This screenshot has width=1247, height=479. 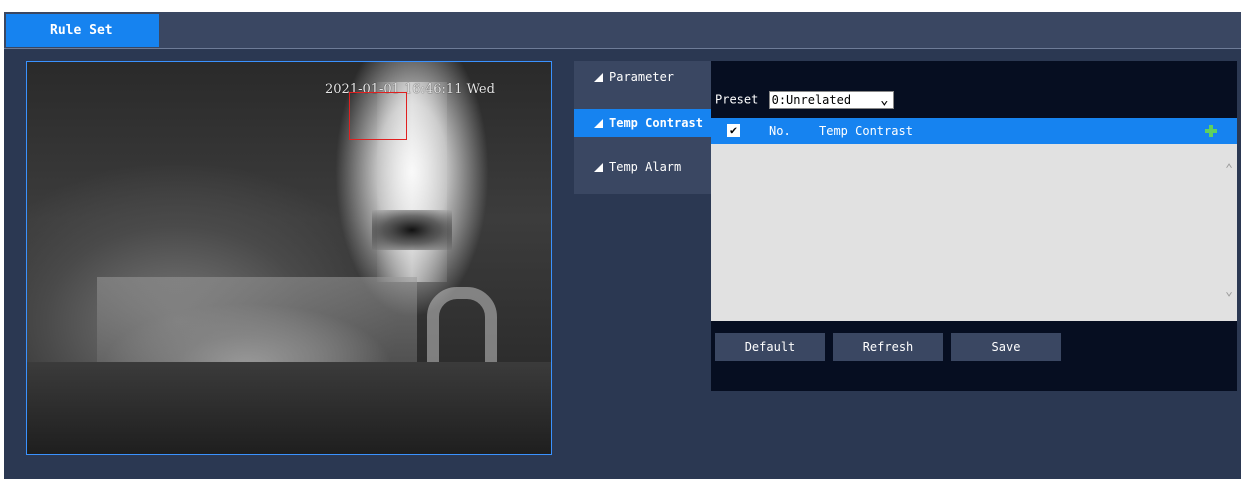 What do you see at coordinates (733, 130) in the screenshot?
I see `select-all-checkbox: ✔` at bounding box center [733, 130].